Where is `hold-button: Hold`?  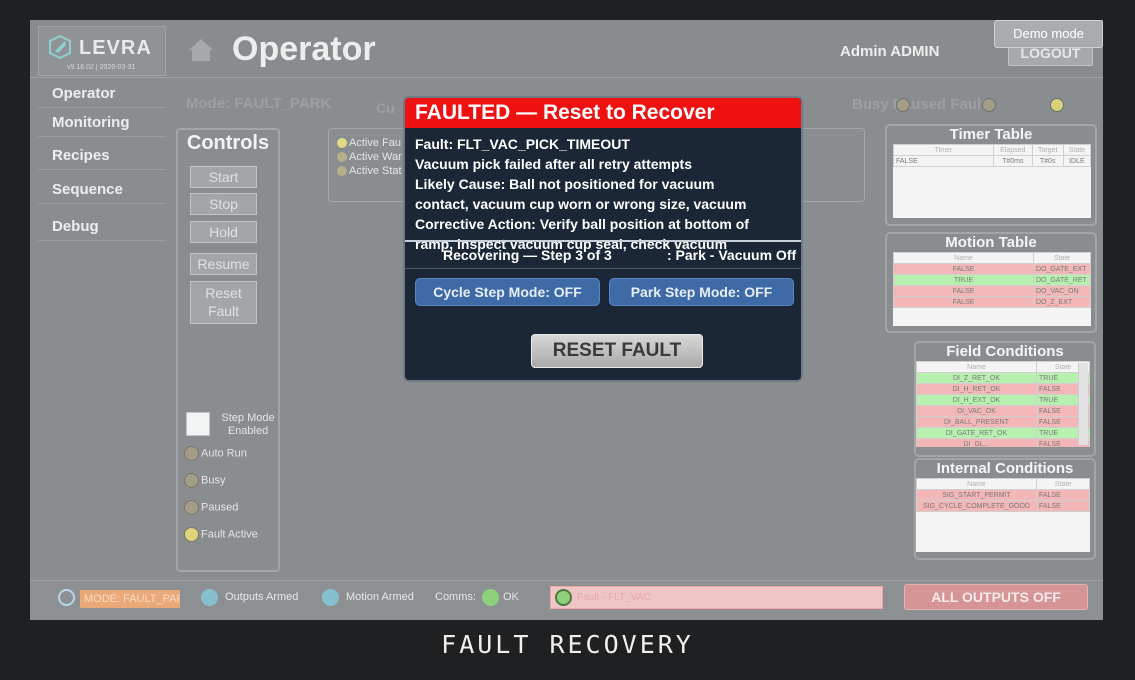
hold-button: Hold is located at coordinates (223, 232).